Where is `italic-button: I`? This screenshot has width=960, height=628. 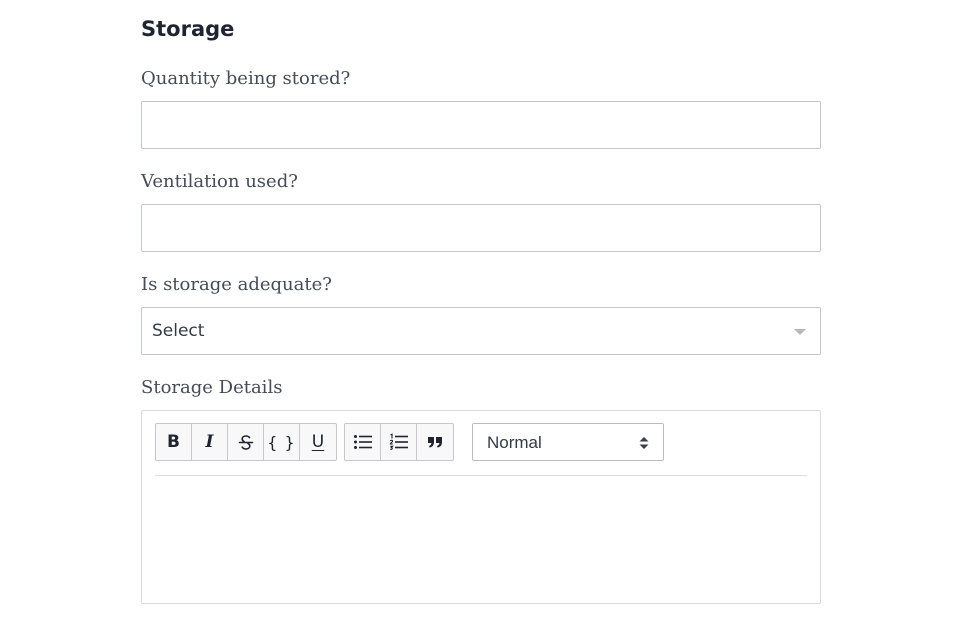
italic-button: I is located at coordinates (210, 442).